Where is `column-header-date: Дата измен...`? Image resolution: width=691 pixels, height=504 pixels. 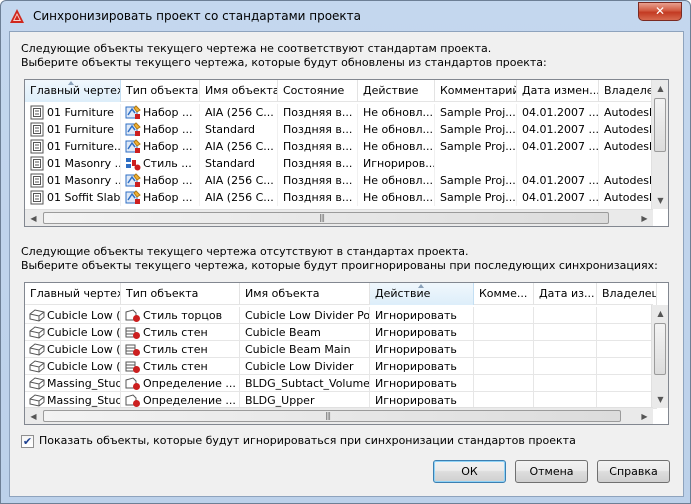
column-header-date: Дата измен... is located at coordinates (558, 91).